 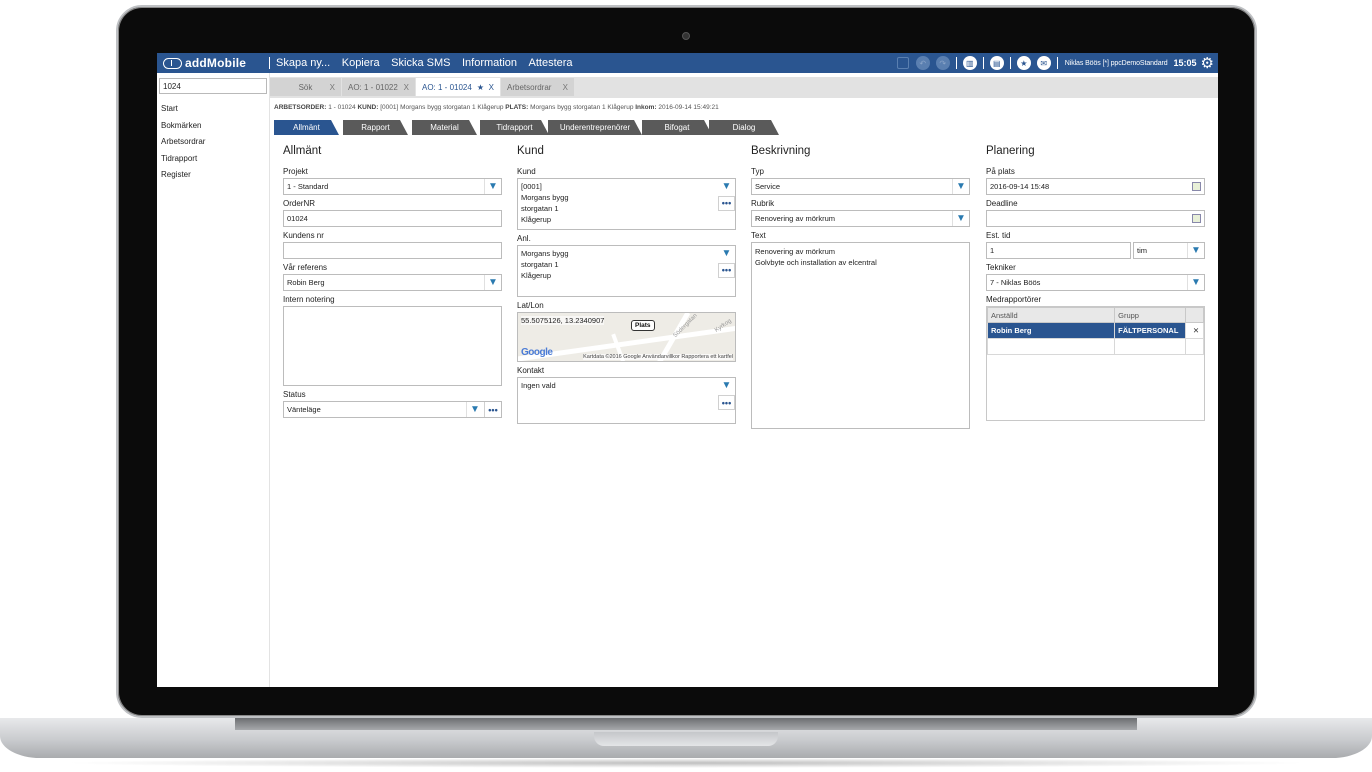 What do you see at coordinates (1051, 330) in the screenshot?
I see `cell-anstalld: Robin Berg` at bounding box center [1051, 330].